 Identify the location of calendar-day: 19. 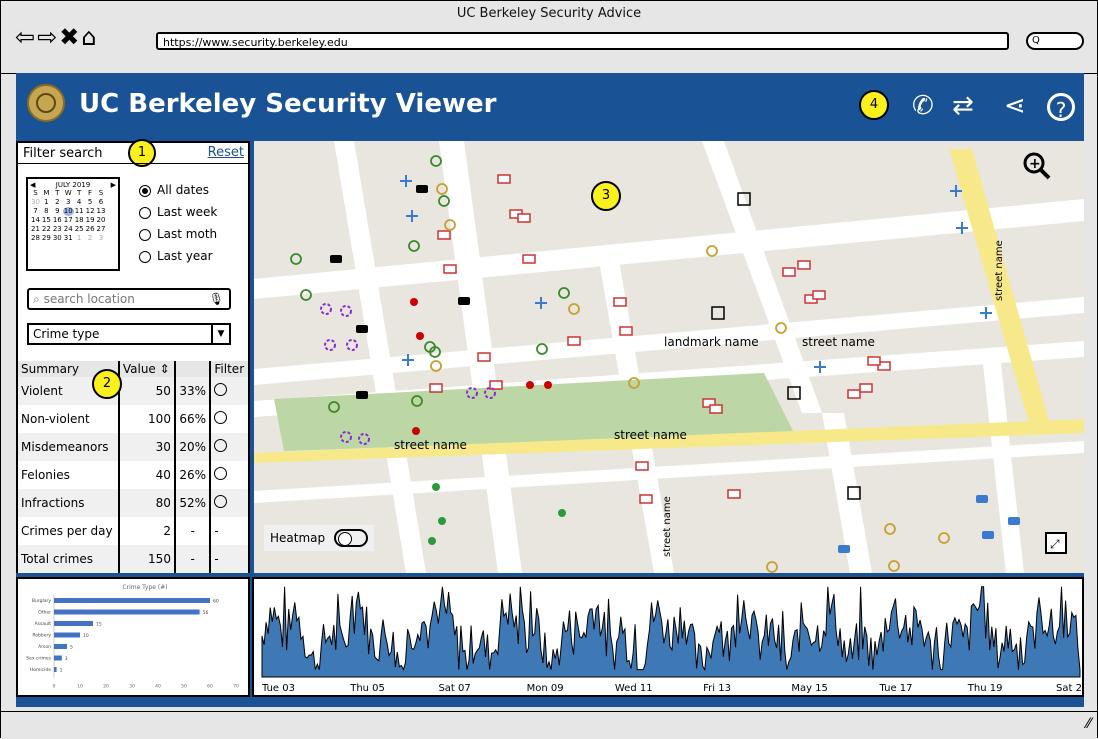
(90, 220).